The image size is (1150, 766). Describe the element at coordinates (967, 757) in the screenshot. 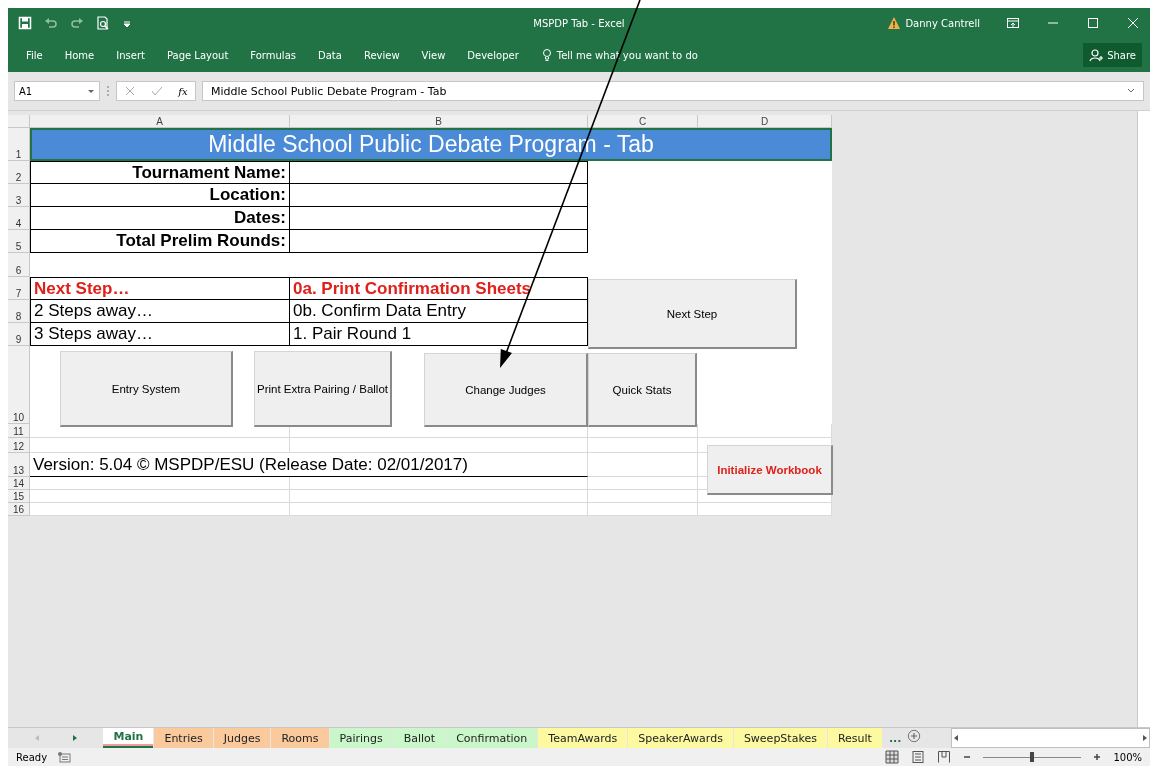

I see `zoom-out-icon` at that location.